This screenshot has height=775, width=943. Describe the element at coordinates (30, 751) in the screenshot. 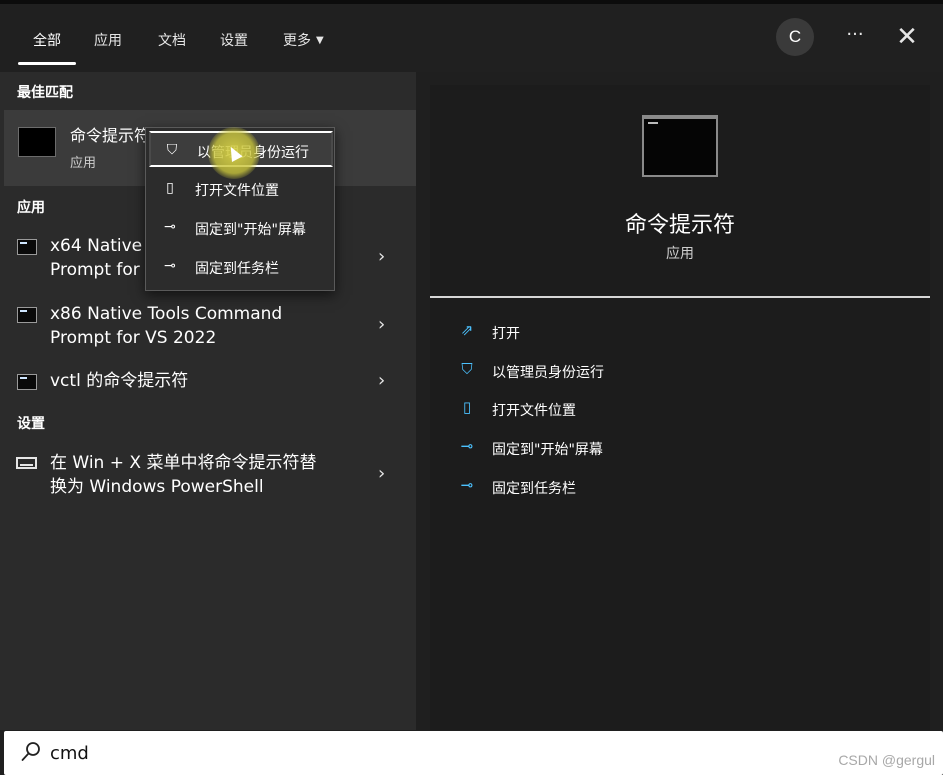

I see `search-icon` at that location.